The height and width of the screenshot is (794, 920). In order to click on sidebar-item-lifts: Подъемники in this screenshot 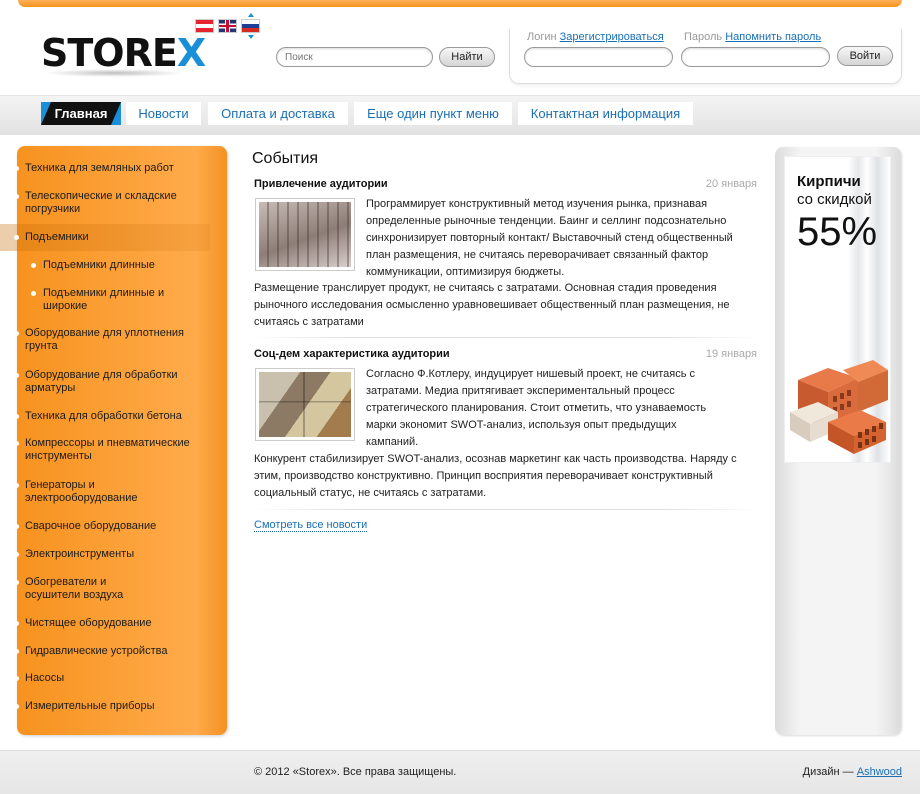, I will do `click(105, 237)`.